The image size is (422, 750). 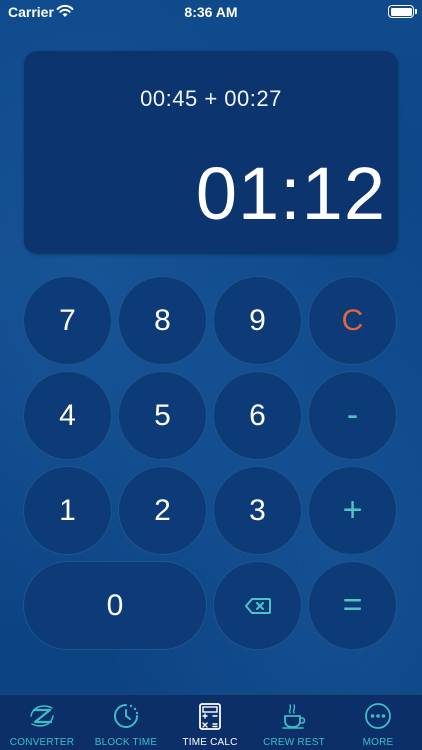 What do you see at coordinates (126, 716) in the screenshot?
I see `clock-icon` at bounding box center [126, 716].